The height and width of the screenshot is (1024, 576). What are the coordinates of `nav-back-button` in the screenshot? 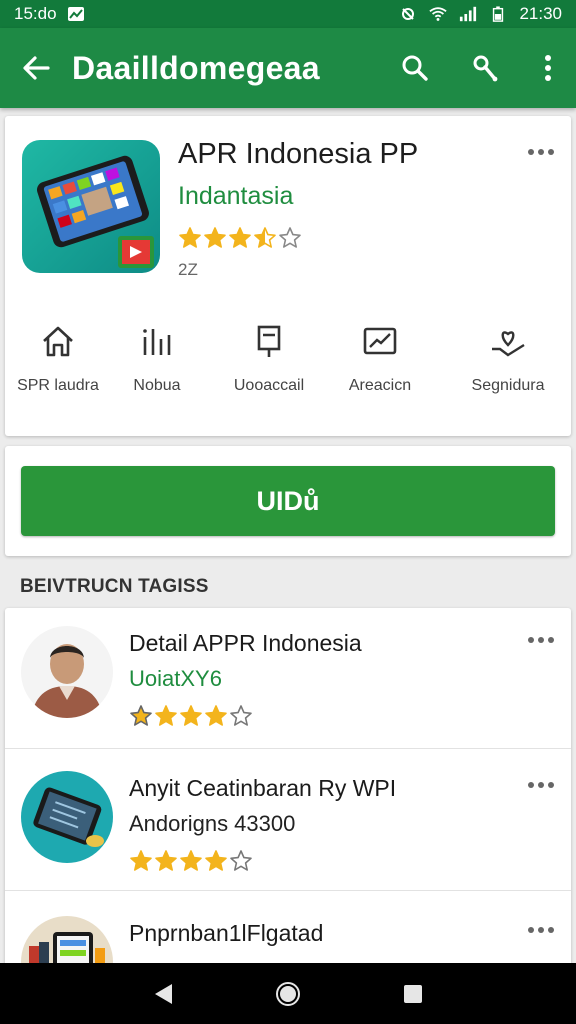 It's located at (163, 994).